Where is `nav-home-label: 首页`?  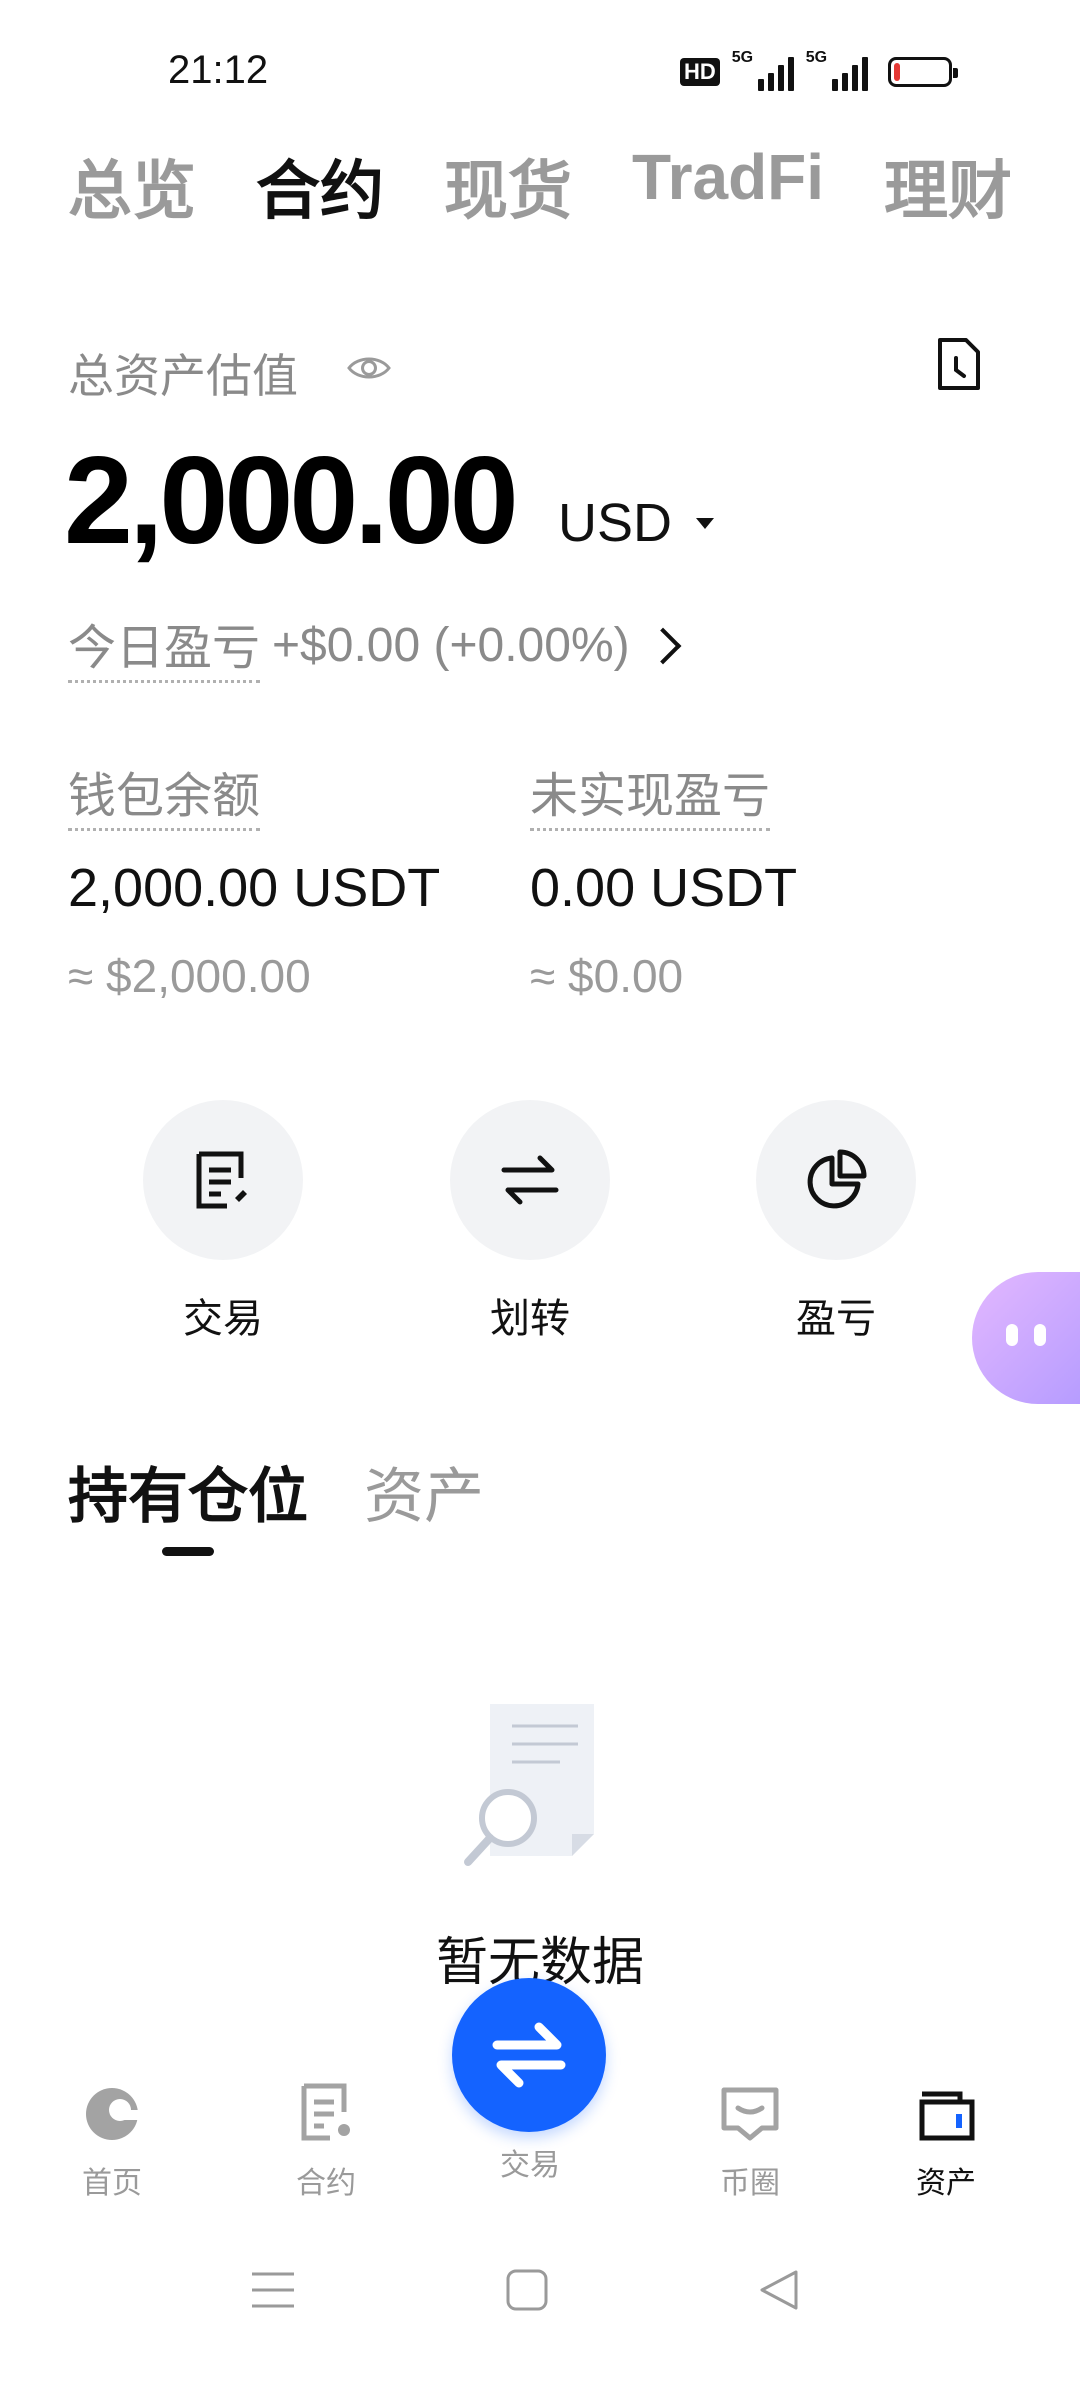 nav-home-label: 首页 is located at coordinates (112, 2183).